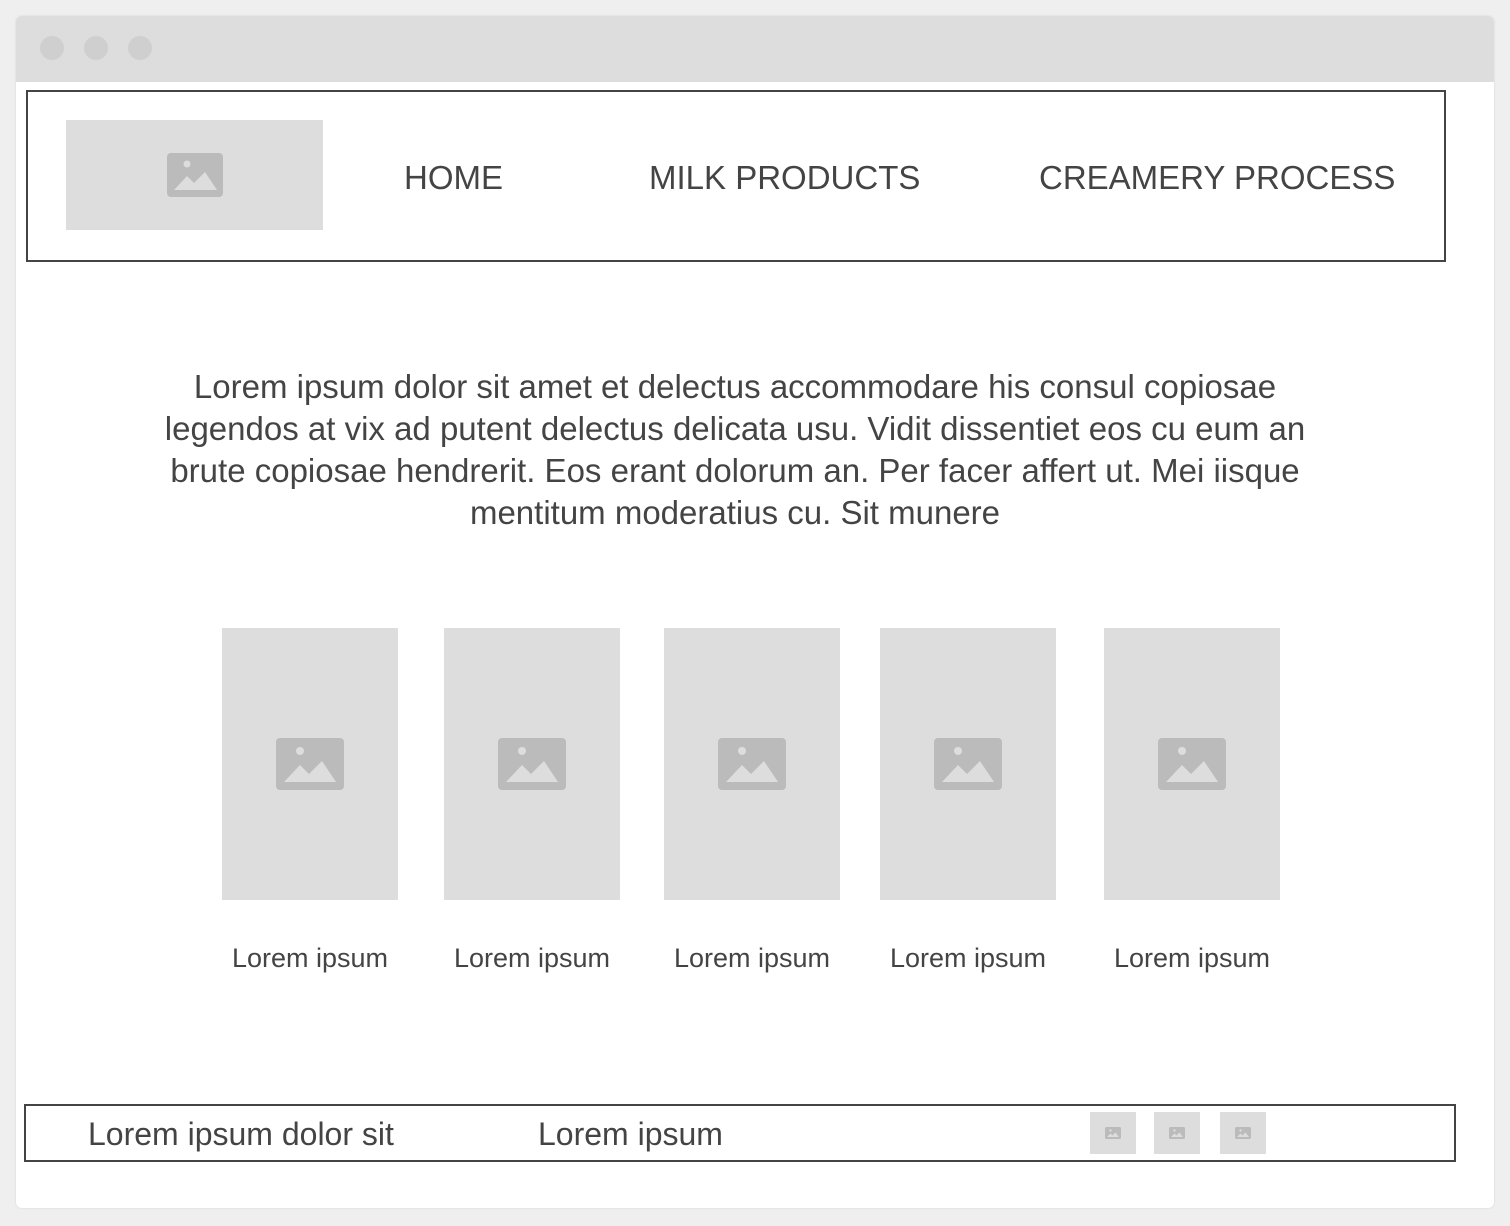  Describe the element at coordinates (784, 176) in the screenshot. I see `nav-milk-products-link: MILK PRODUCTS` at that location.